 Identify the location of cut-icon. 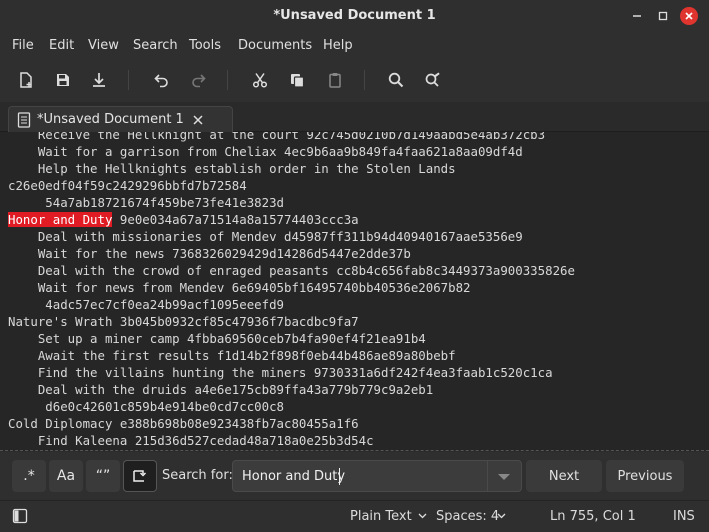
(260, 80).